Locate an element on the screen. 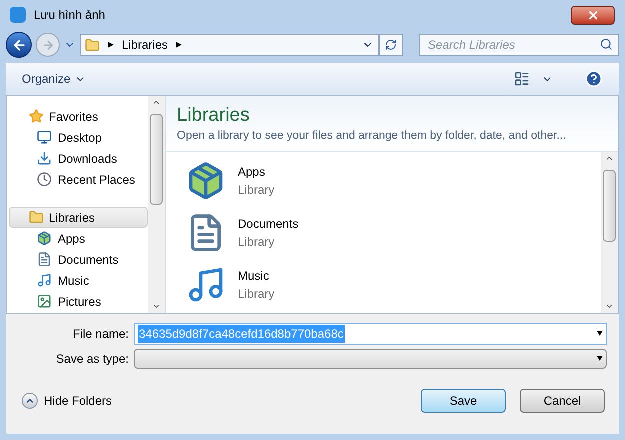  nav-item: Downloads is located at coordinates (77, 158).